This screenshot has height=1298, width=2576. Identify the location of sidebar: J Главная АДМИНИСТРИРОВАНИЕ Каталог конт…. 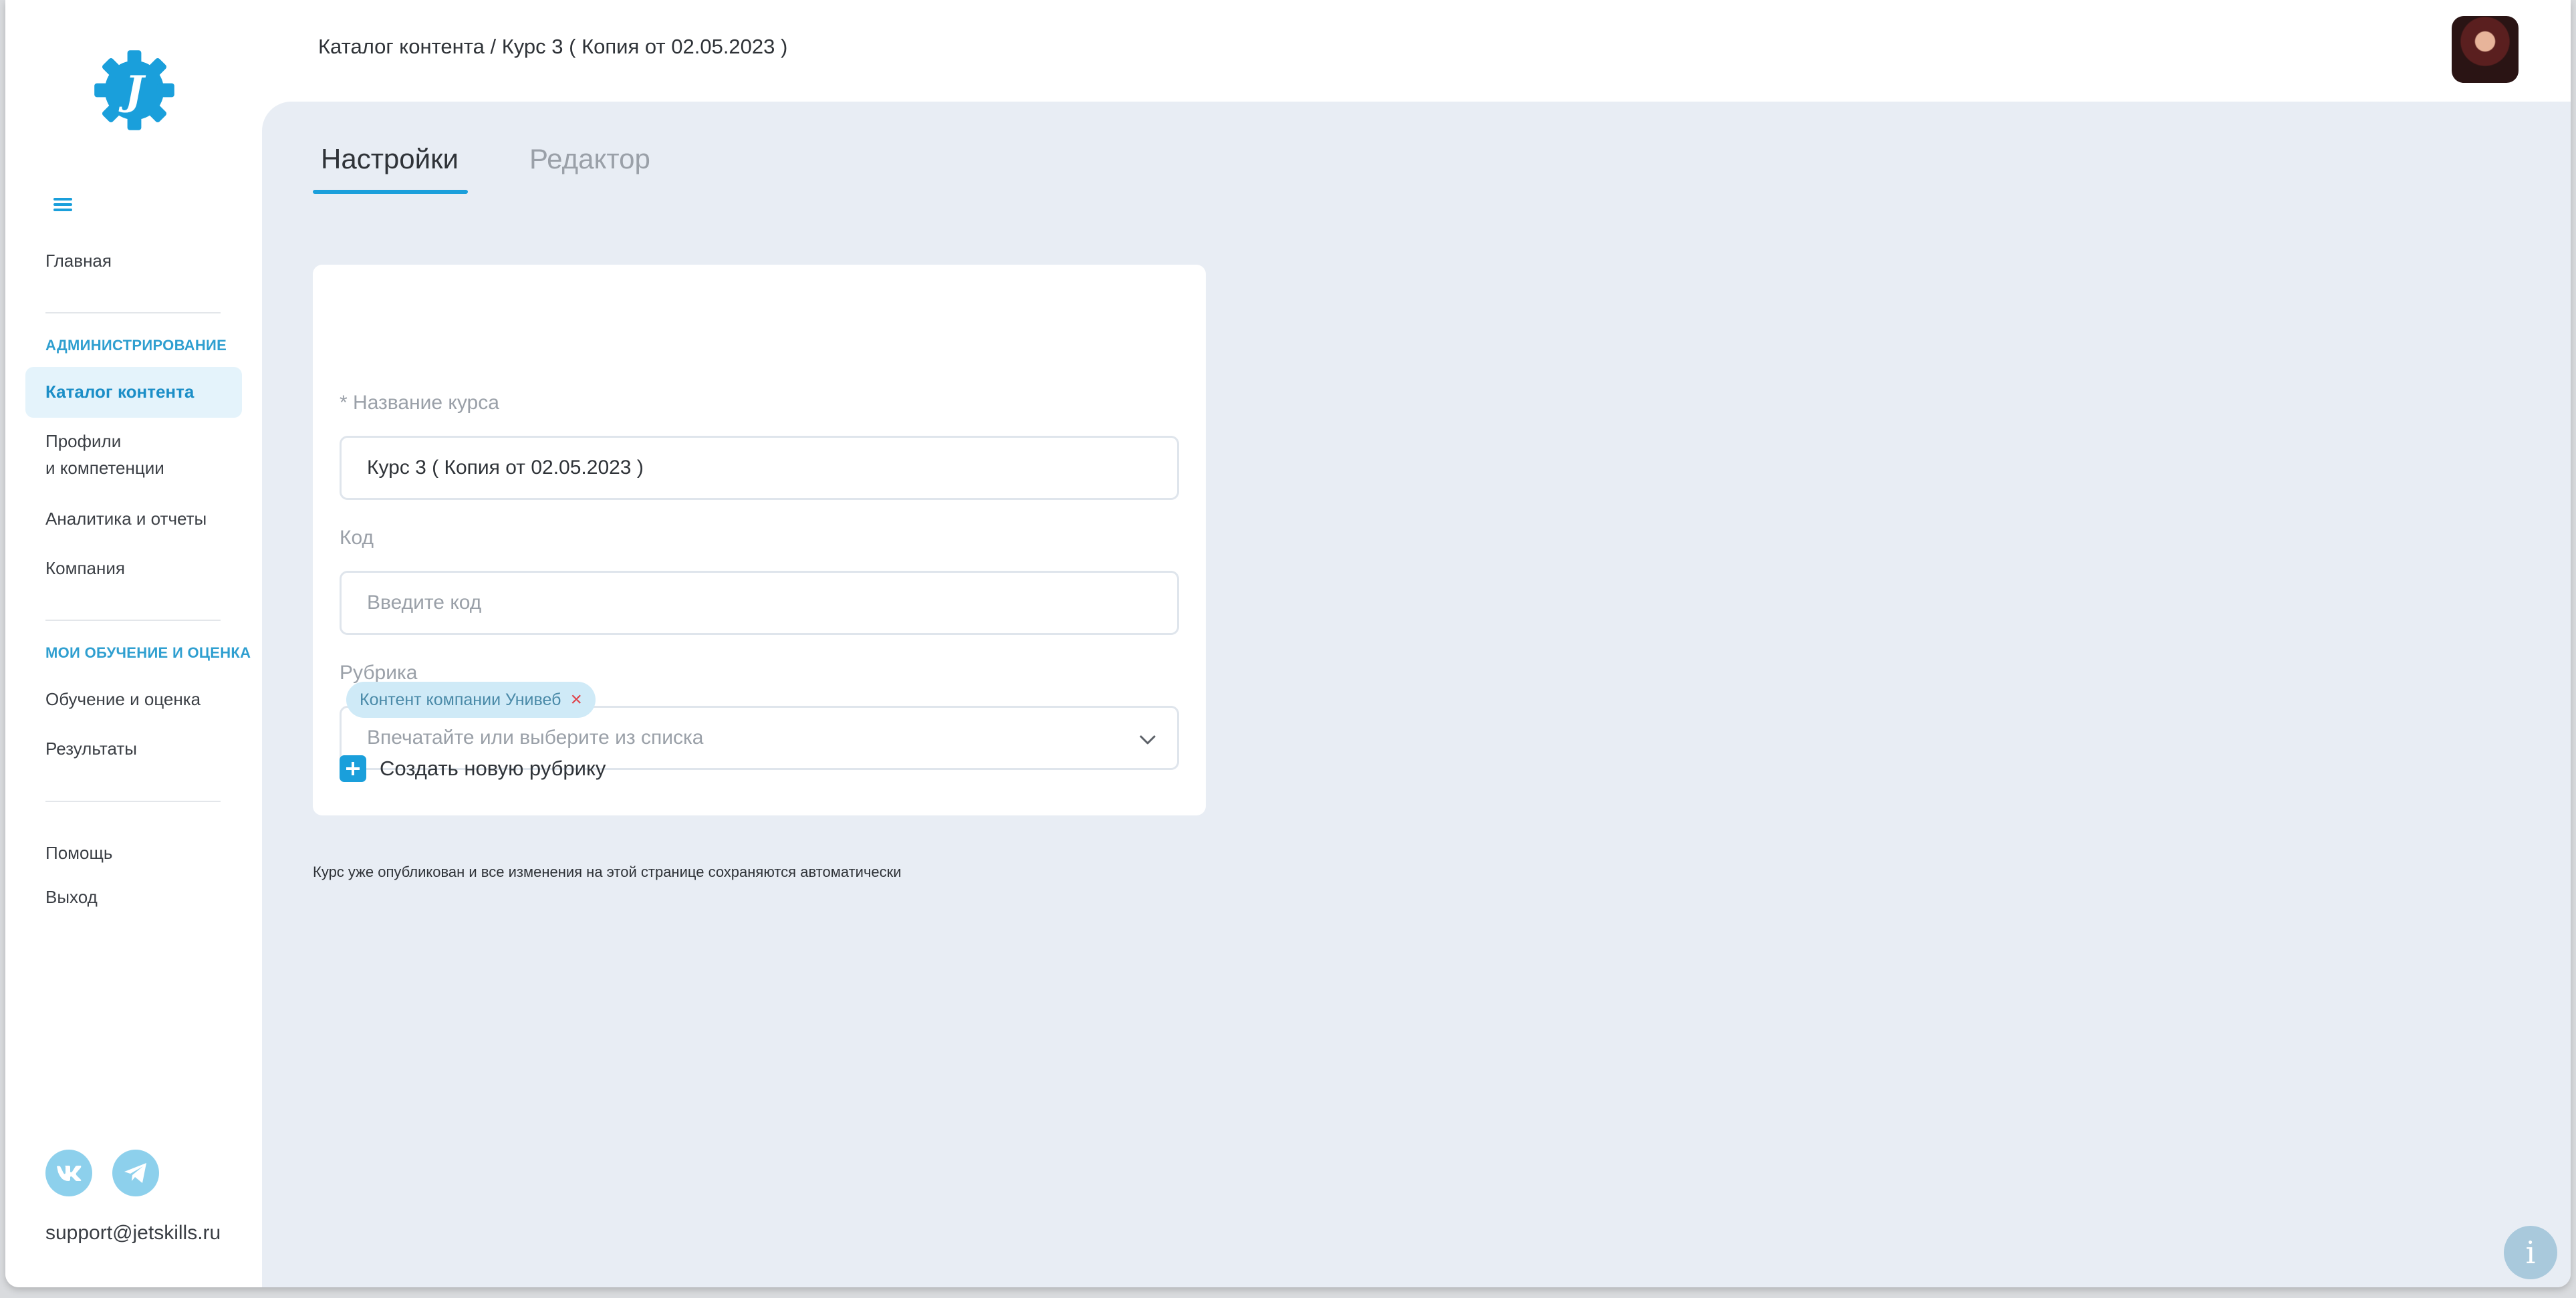
(134, 643).